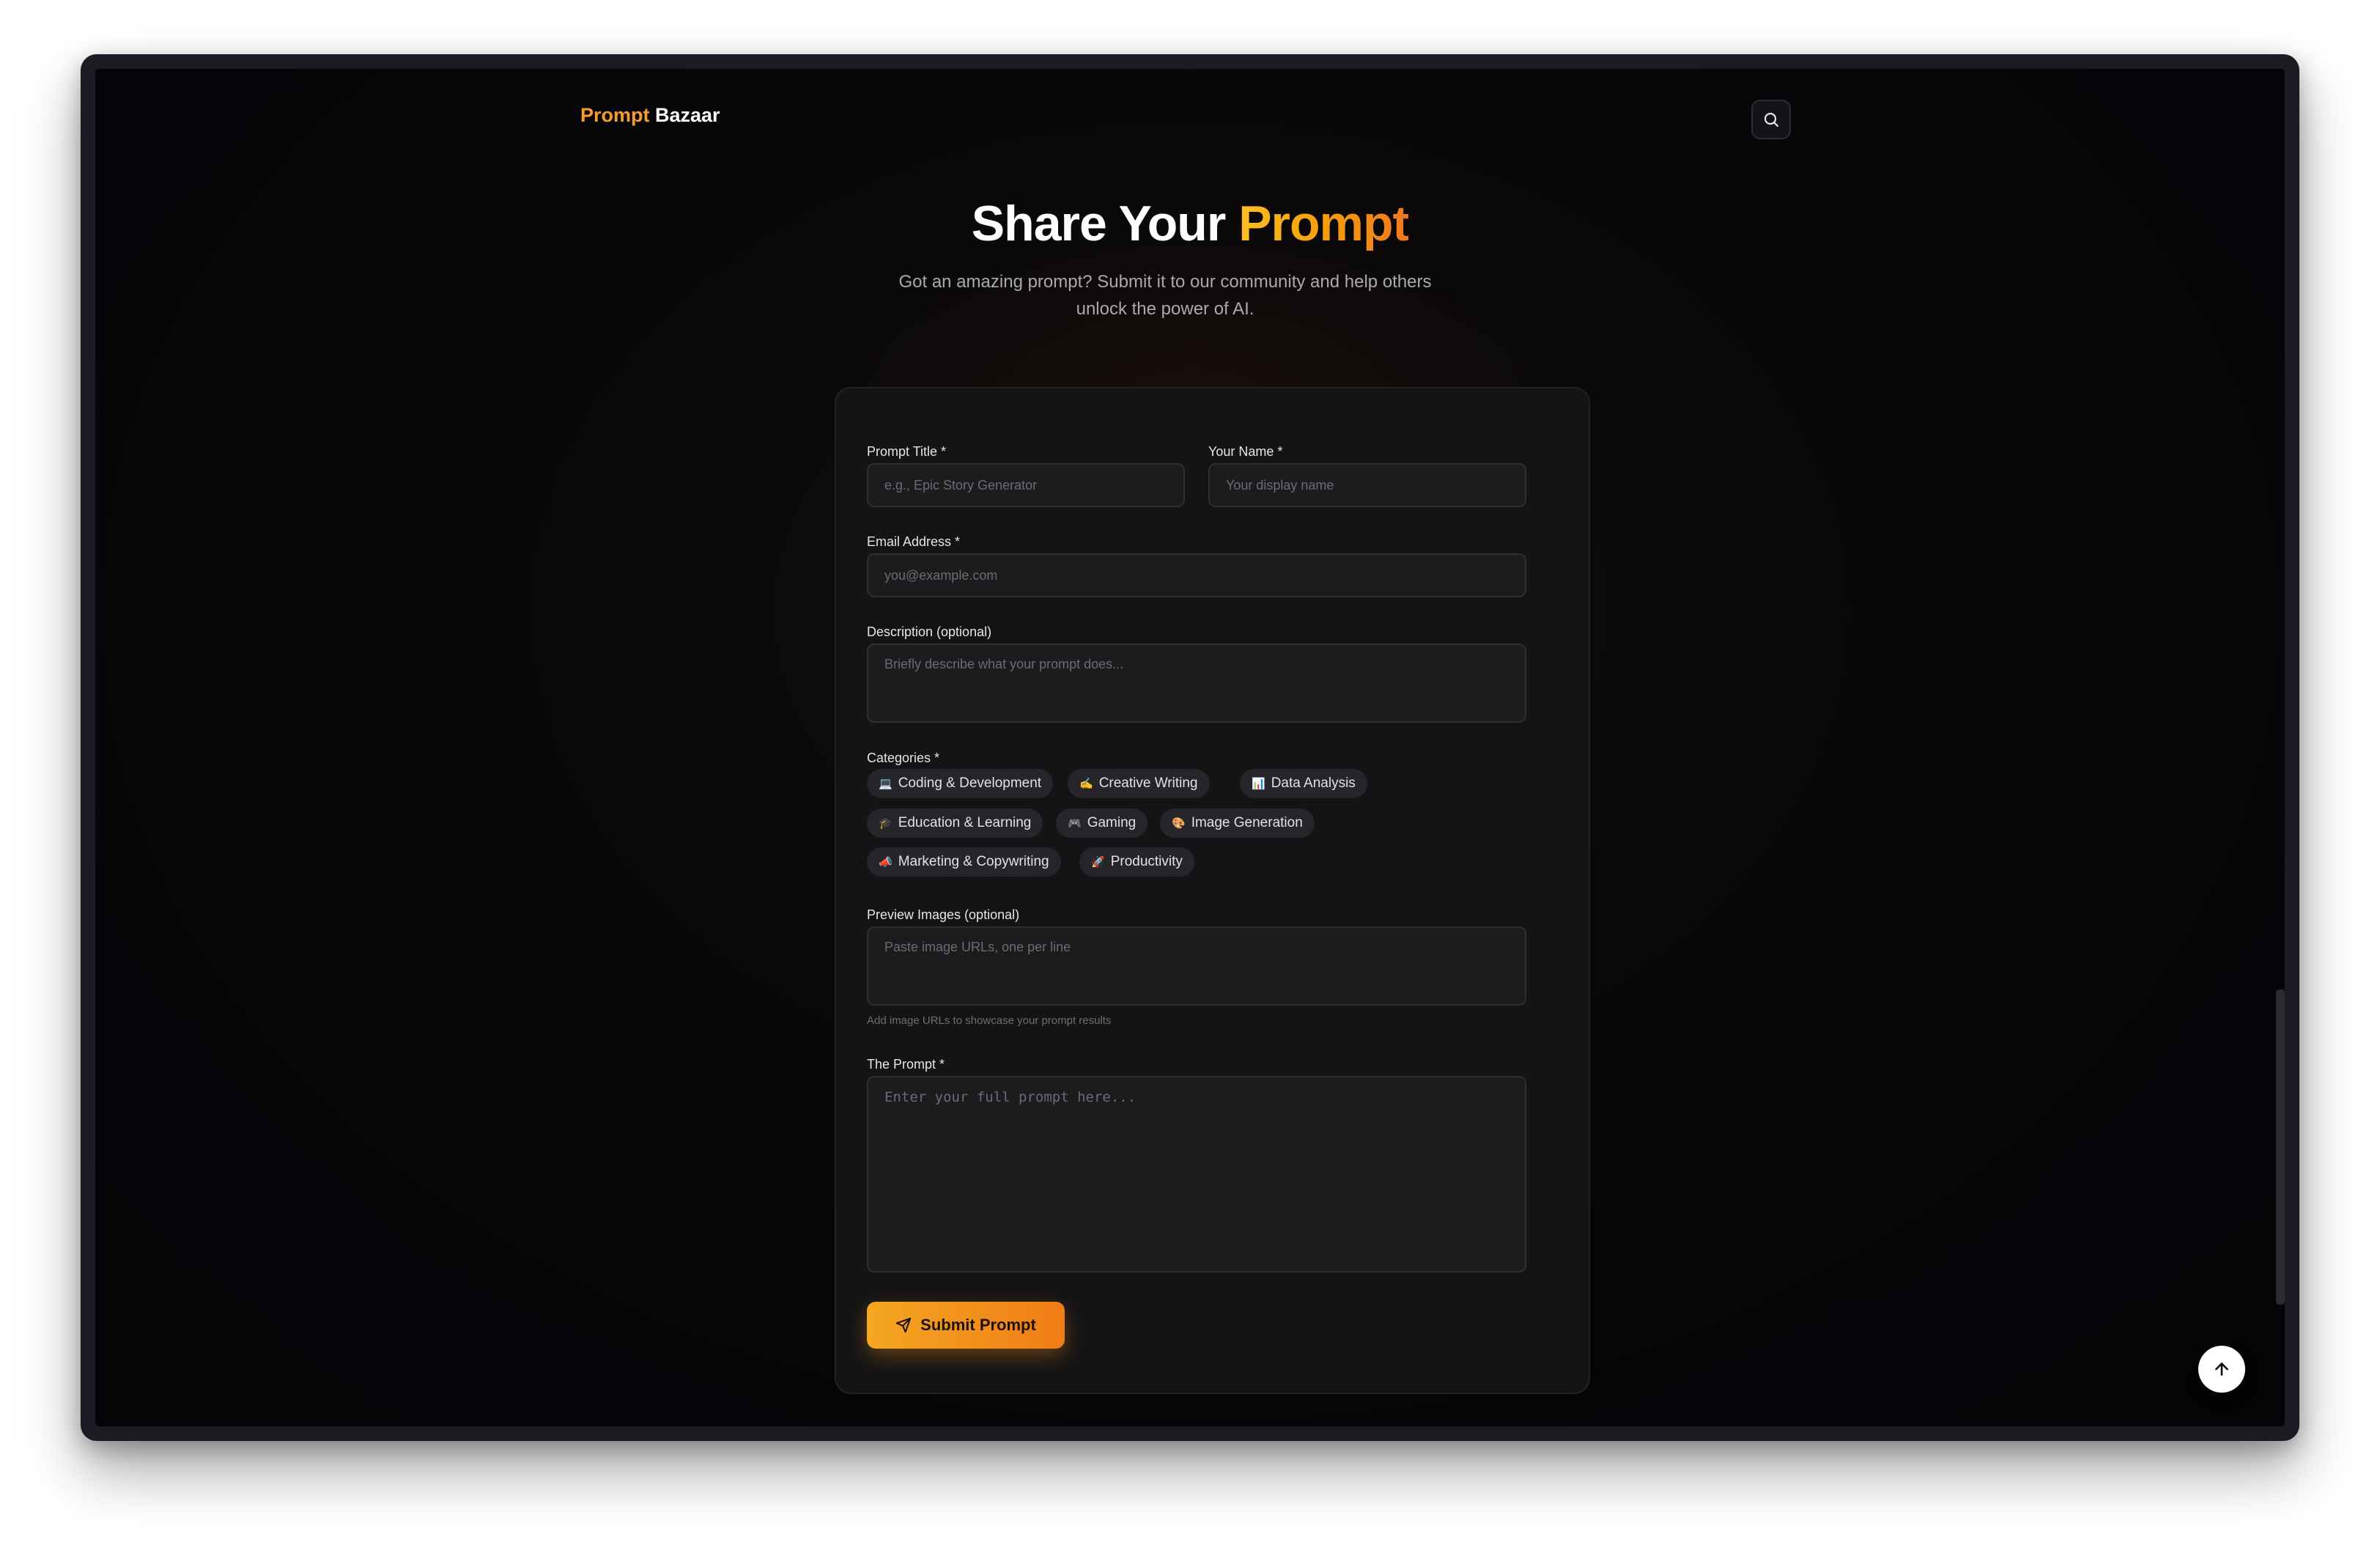  I want to click on search-icon, so click(1771, 120).